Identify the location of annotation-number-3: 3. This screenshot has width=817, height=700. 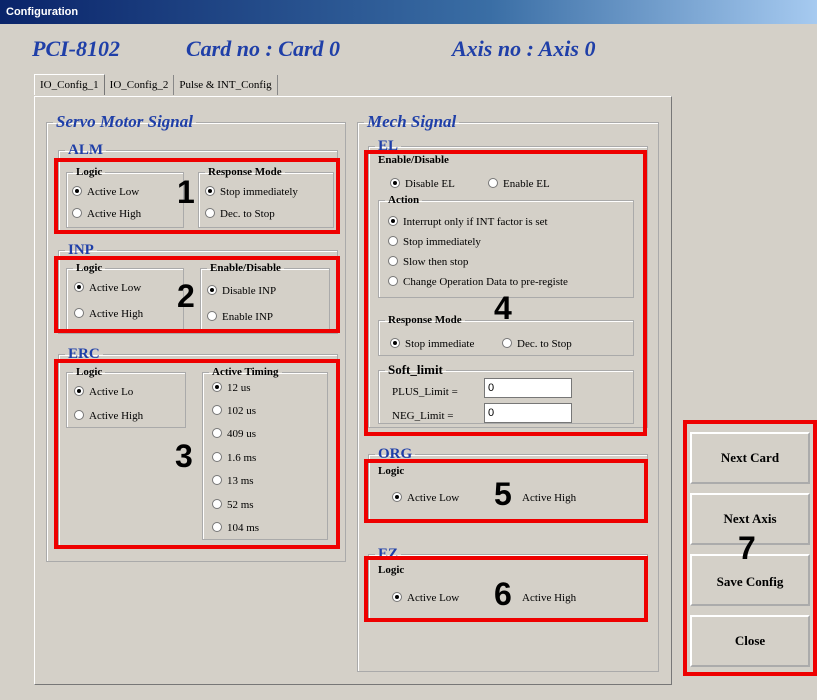
(184, 456).